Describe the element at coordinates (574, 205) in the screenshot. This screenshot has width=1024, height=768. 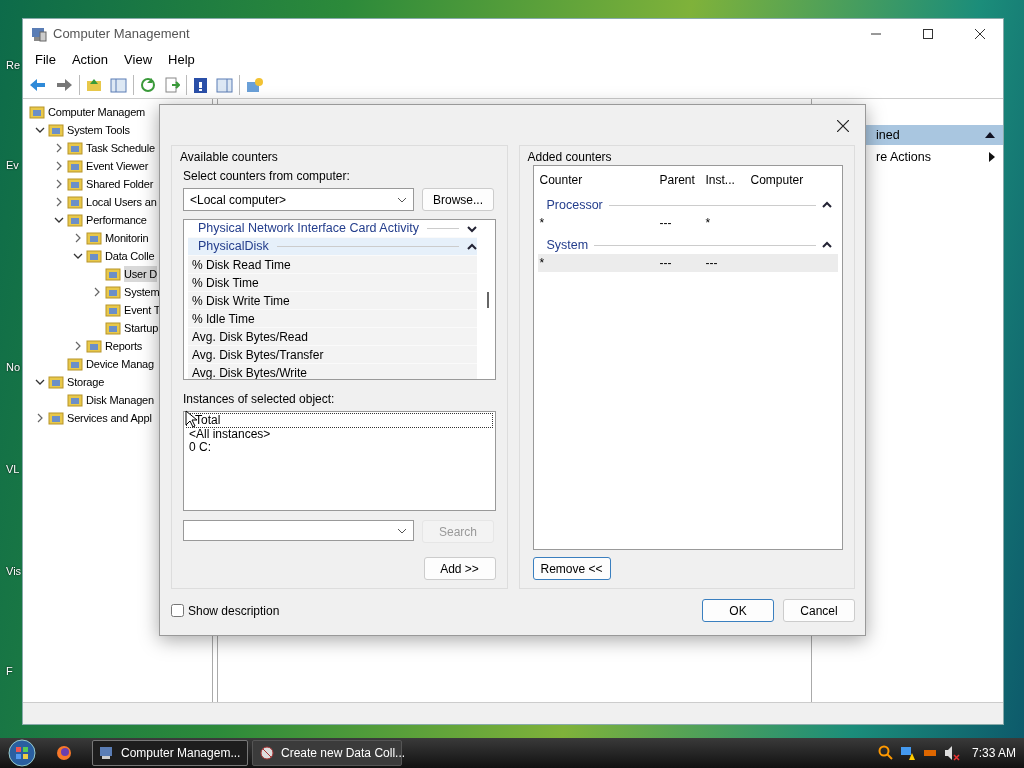
I see `group-header: Processor` at that location.